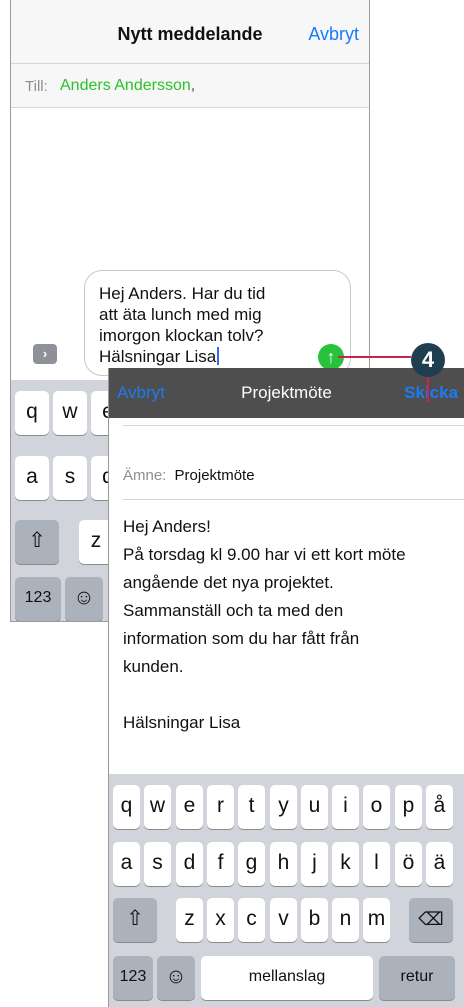  I want to click on key-g: g, so click(251, 864).